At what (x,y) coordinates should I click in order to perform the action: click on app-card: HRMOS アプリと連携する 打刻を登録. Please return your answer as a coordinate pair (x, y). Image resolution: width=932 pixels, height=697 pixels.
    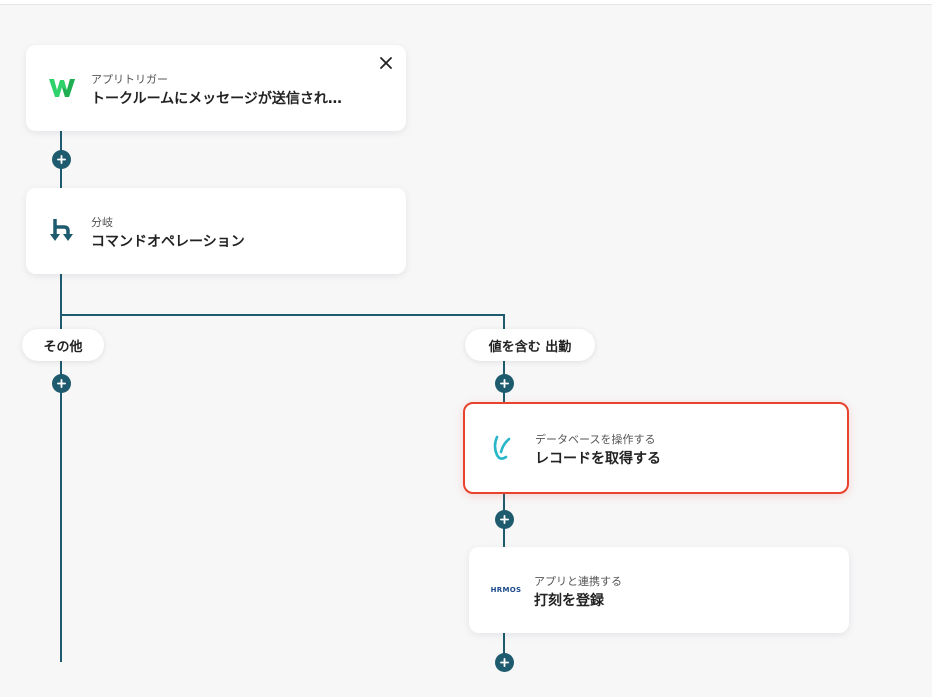
    Looking at the image, I should click on (659, 590).